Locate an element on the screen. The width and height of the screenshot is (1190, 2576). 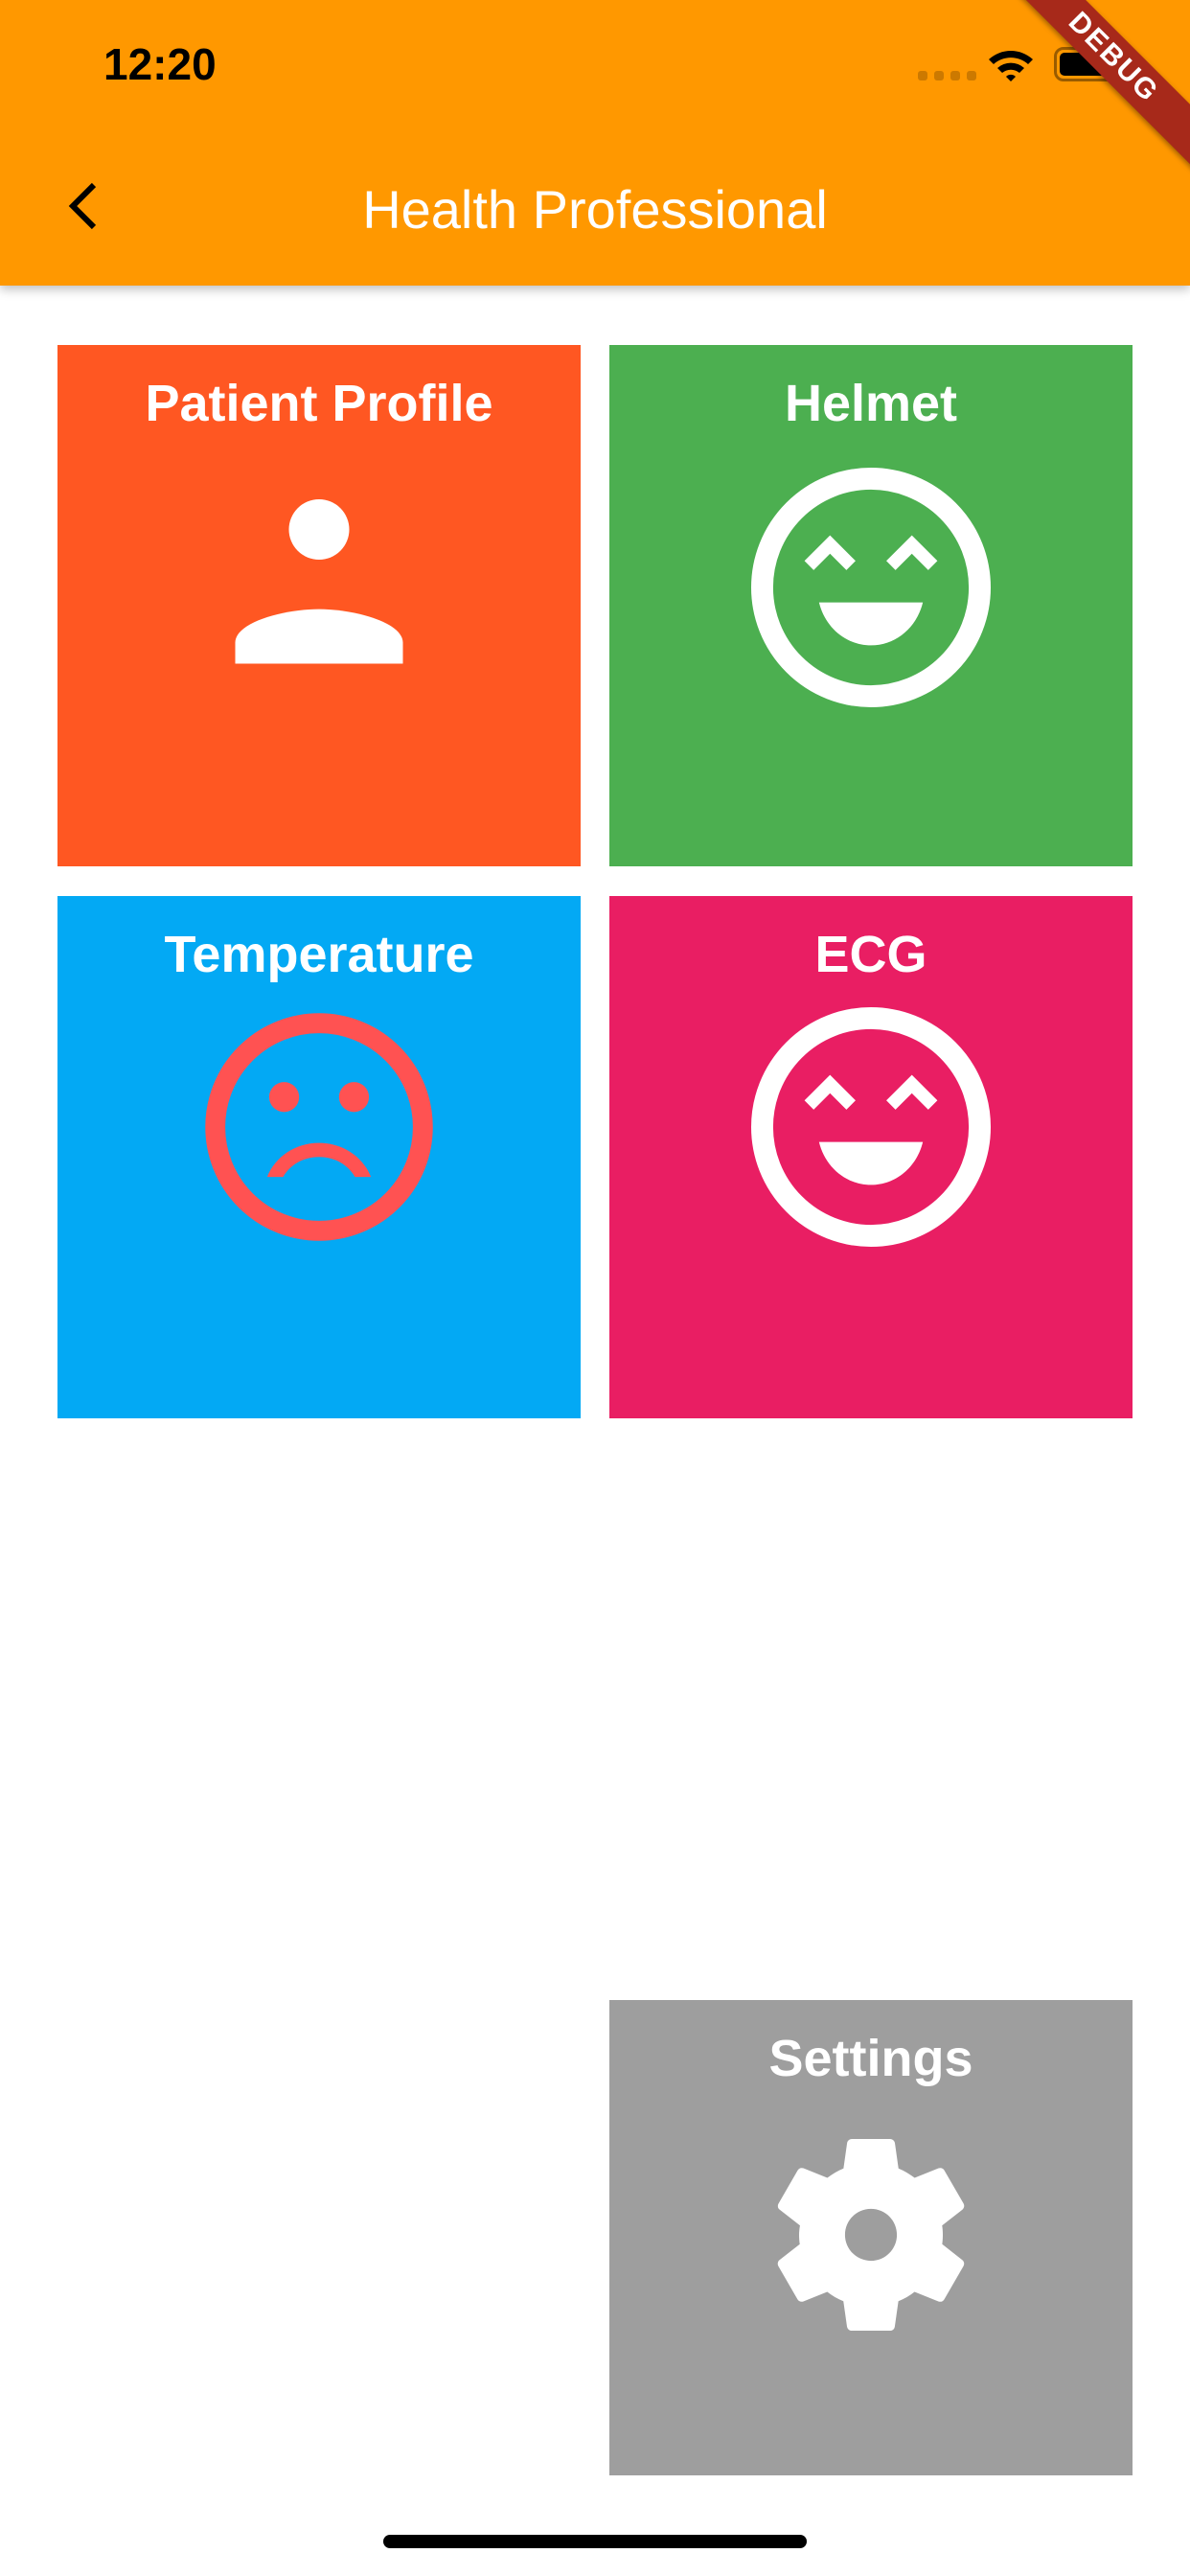
helmet-tile: Helmet is located at coordinates (871, 605).